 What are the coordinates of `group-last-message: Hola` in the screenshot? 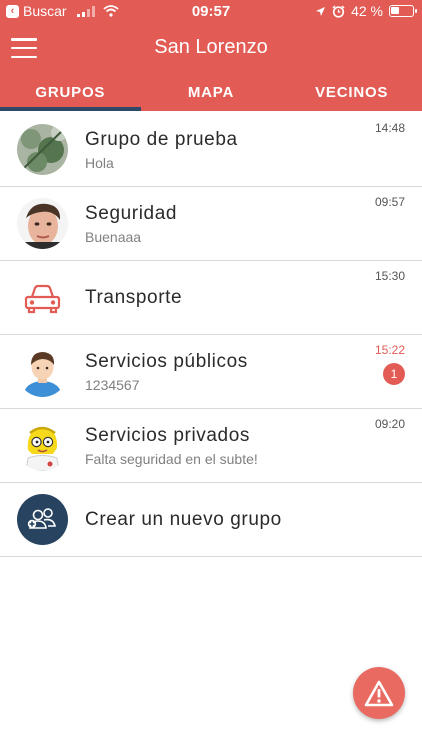 It's located at (99, 163).